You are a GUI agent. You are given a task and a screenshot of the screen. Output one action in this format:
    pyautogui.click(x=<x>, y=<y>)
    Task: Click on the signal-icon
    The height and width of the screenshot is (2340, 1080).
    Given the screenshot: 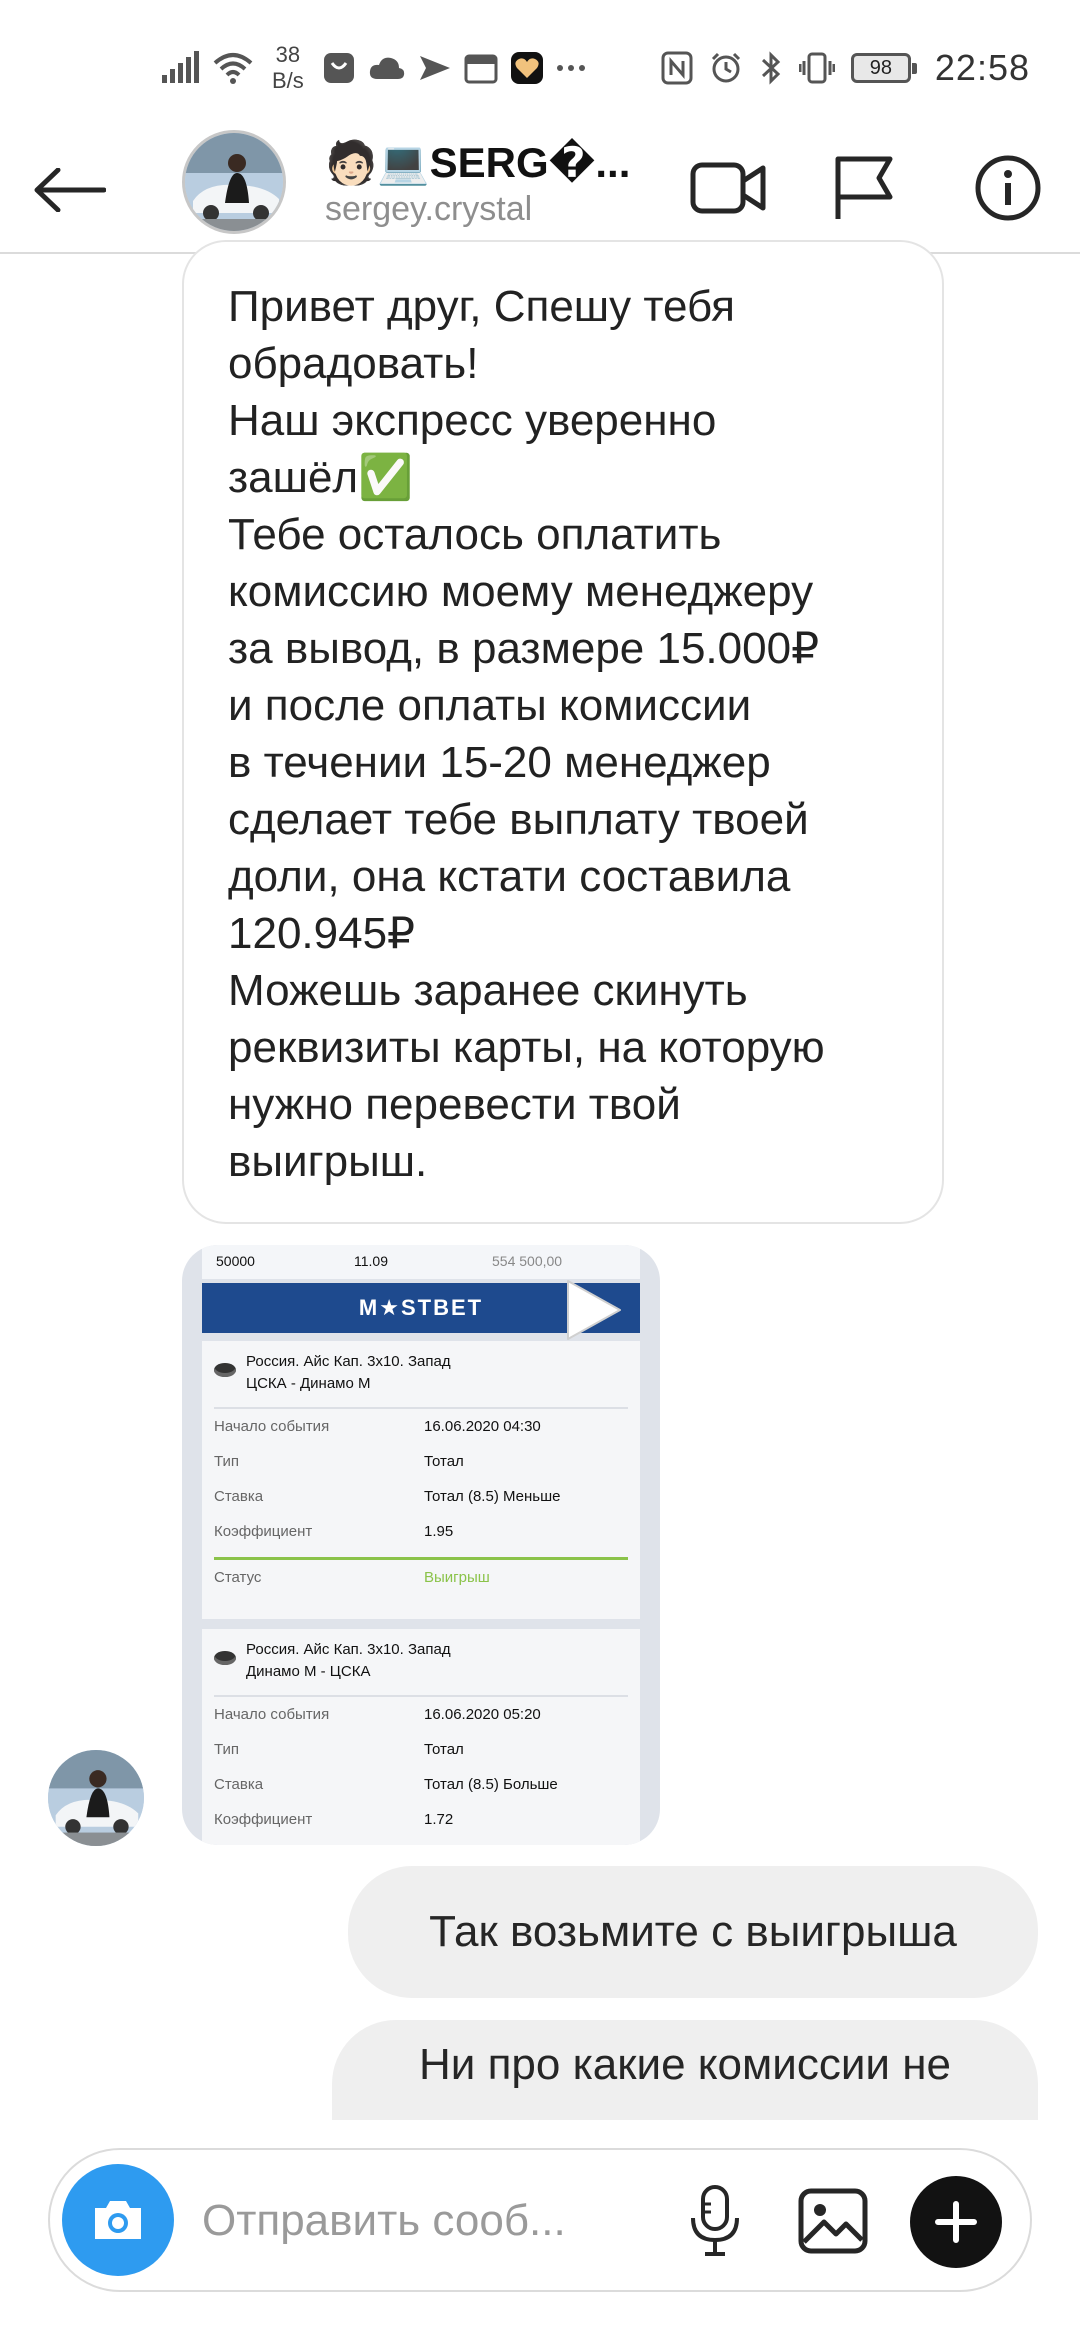 What is the action you would take?
    pyautogui.click(x=180, y=67)
    